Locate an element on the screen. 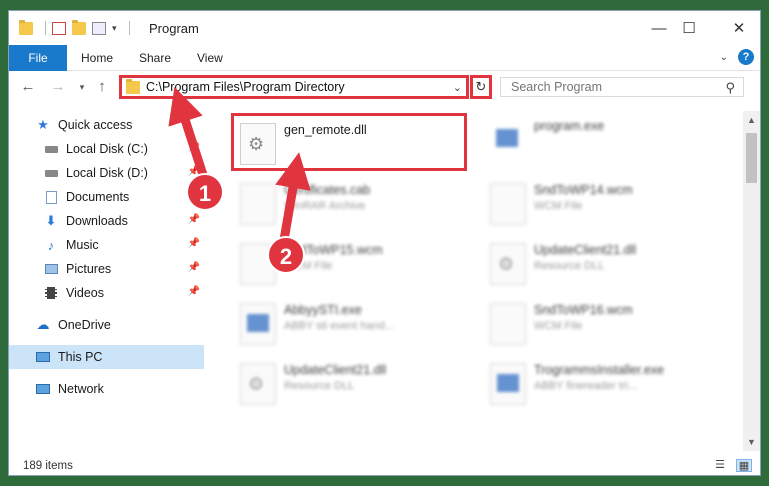  large-icons-view-icon: ▦ is located at coordinates (744, 465).